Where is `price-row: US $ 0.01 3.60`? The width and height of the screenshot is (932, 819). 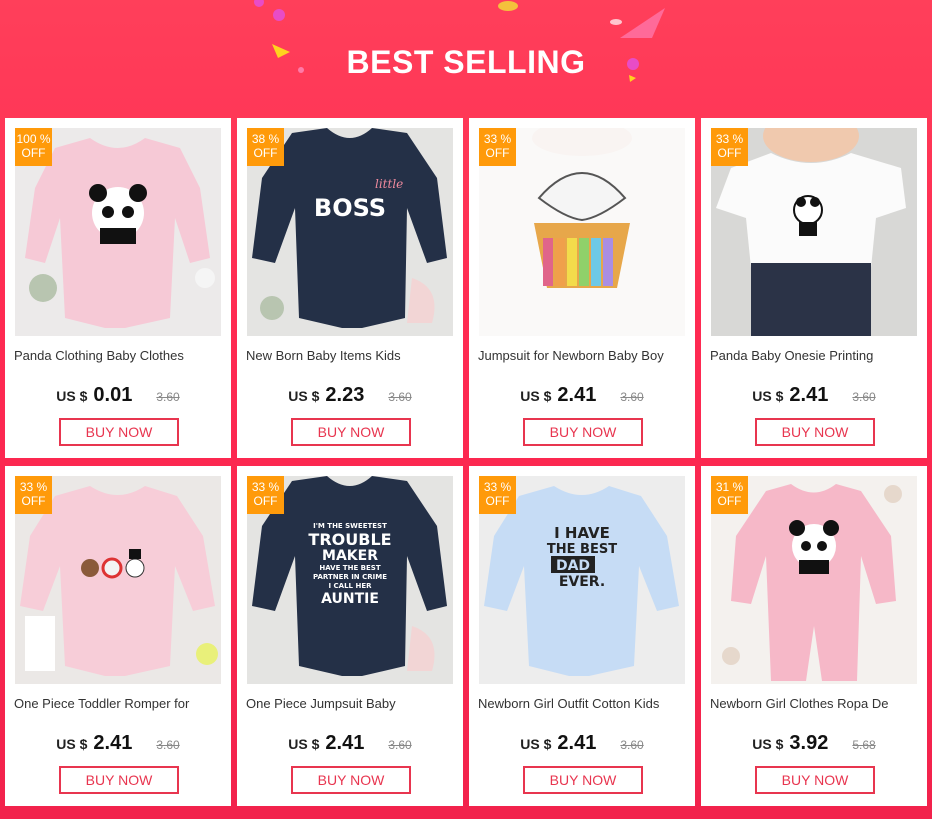
price-row: US $ 0.01 3.60 is located at coordinates (118, 397).